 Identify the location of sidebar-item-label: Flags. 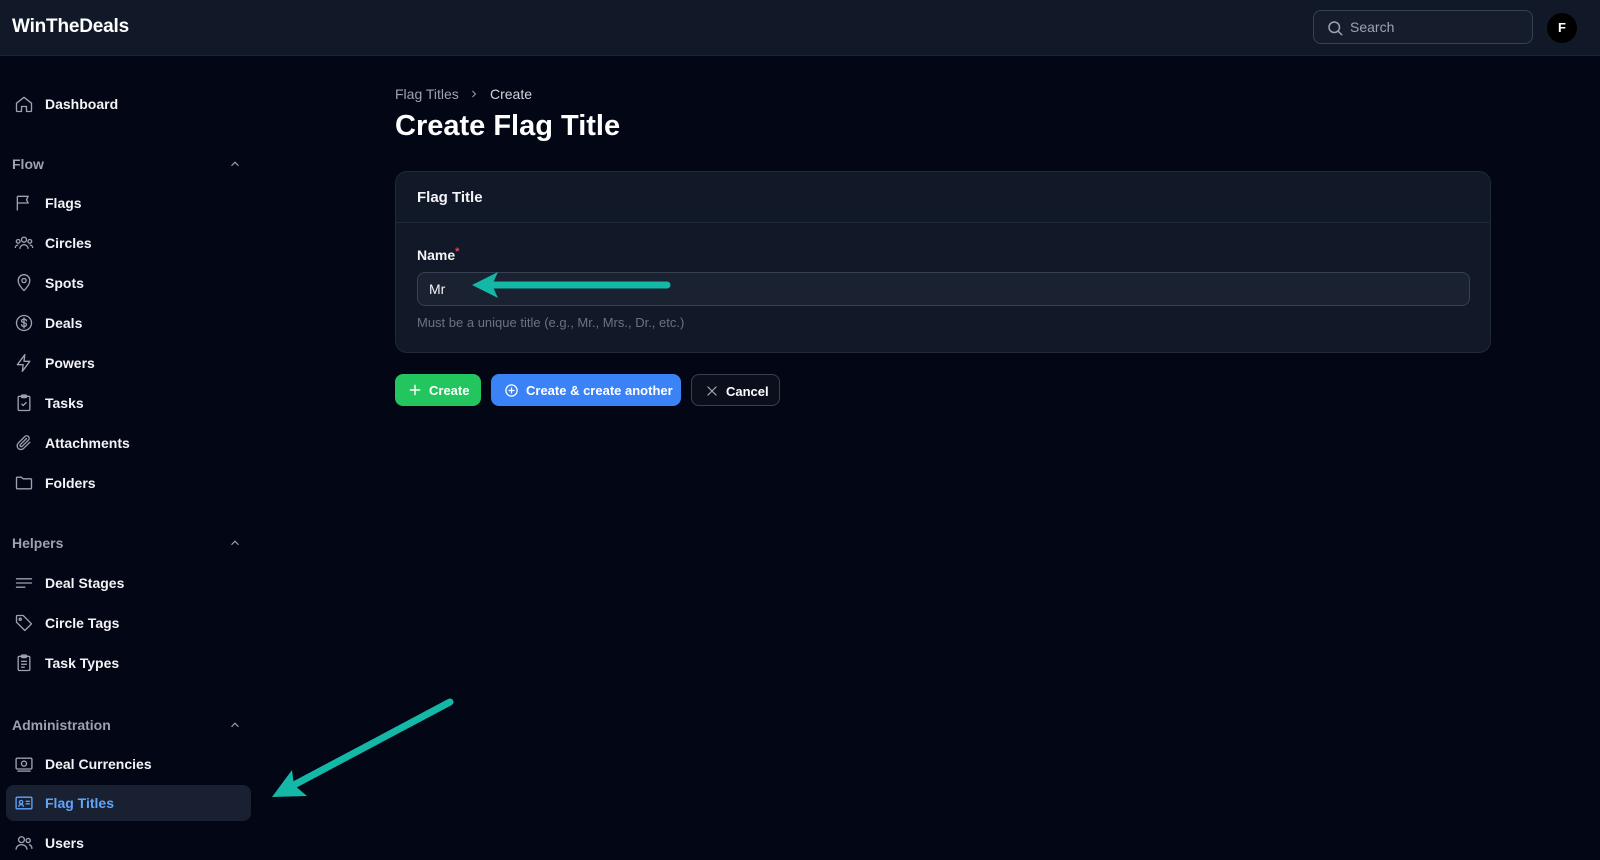
(63, 203).